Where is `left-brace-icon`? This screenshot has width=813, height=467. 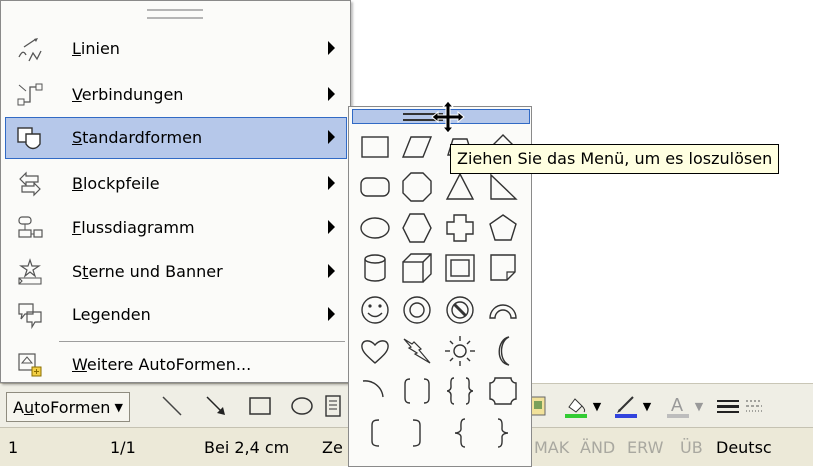
left-brace-icon is located at coordinates (460, 433).